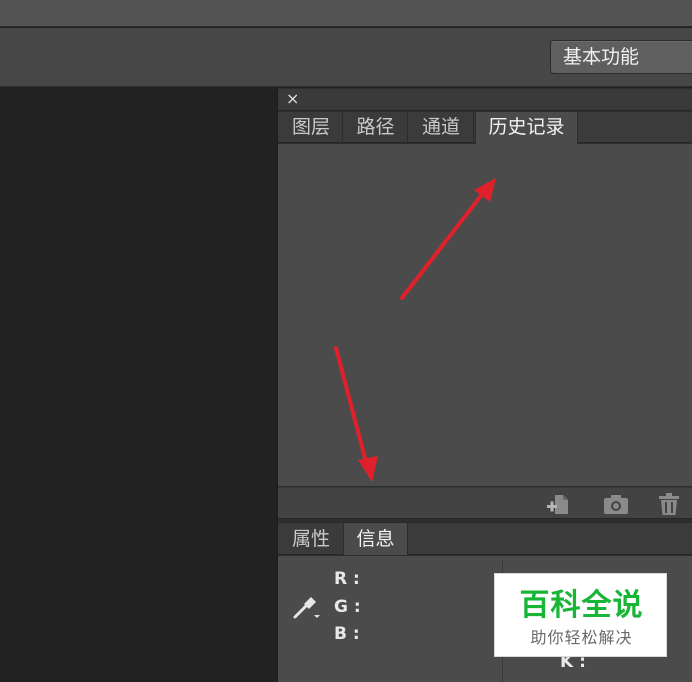  I want to click on tab-properties: 属性, so click(311, 539).